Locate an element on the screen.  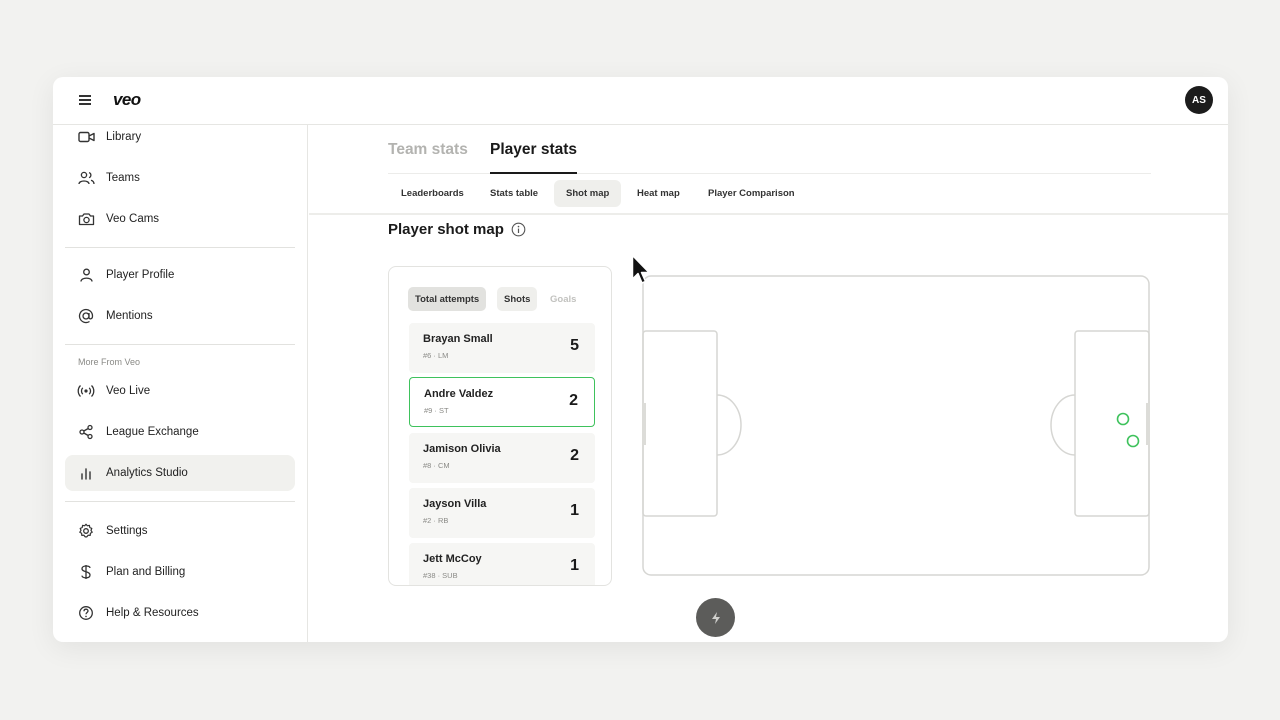
player-meta: #6 · LM is located at coordinates (436, 355).